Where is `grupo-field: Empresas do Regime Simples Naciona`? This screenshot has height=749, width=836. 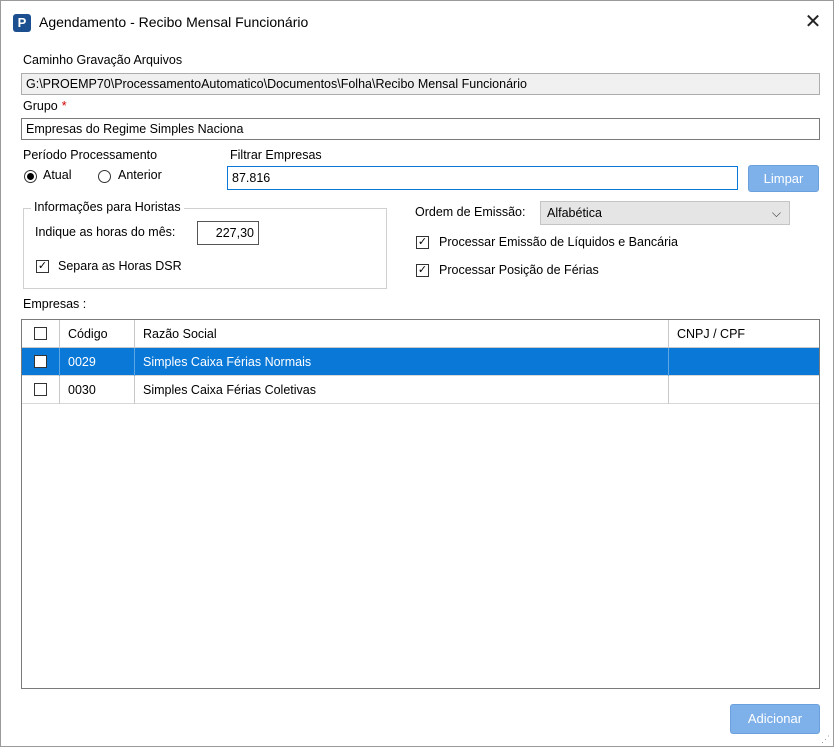 grupo-field: Empresas do Regime Simples Naciona is located at coordinates (420, 129).